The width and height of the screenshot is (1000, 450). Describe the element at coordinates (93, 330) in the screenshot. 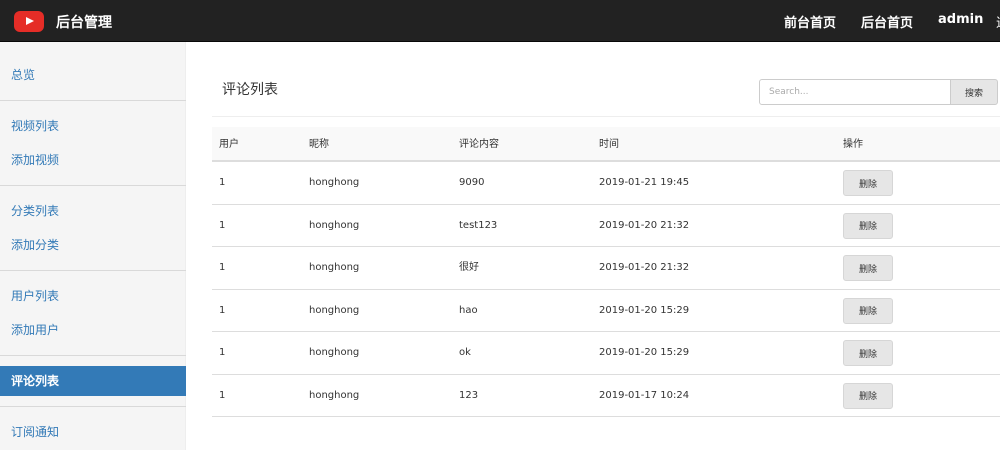

I see `sidebar-item-add-user: 添加用户` at that location.